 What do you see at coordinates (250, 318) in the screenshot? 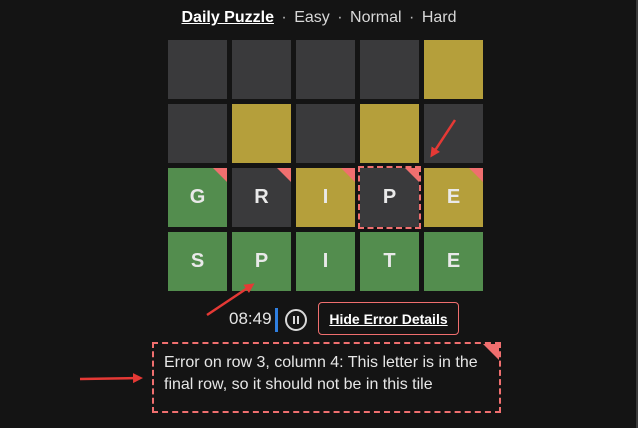
I see `timer: 08:49` at bounding box center [250, 318].